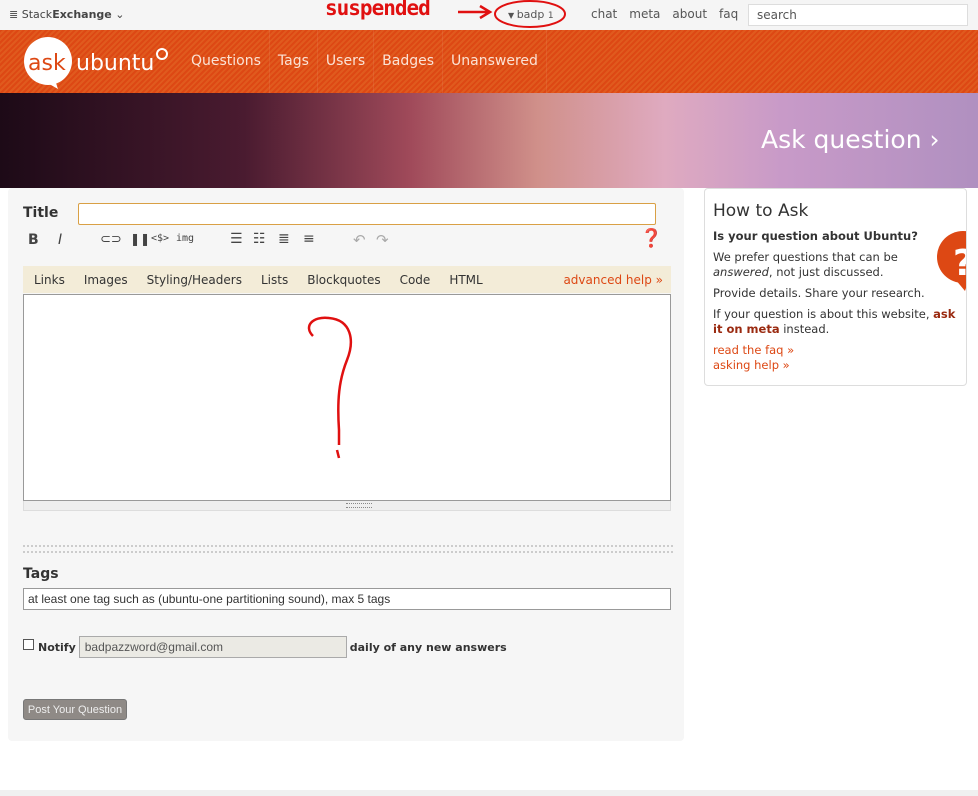 This screenshot has height=796, width=978. I want to click on svg-text: ask, so click(47, 63).